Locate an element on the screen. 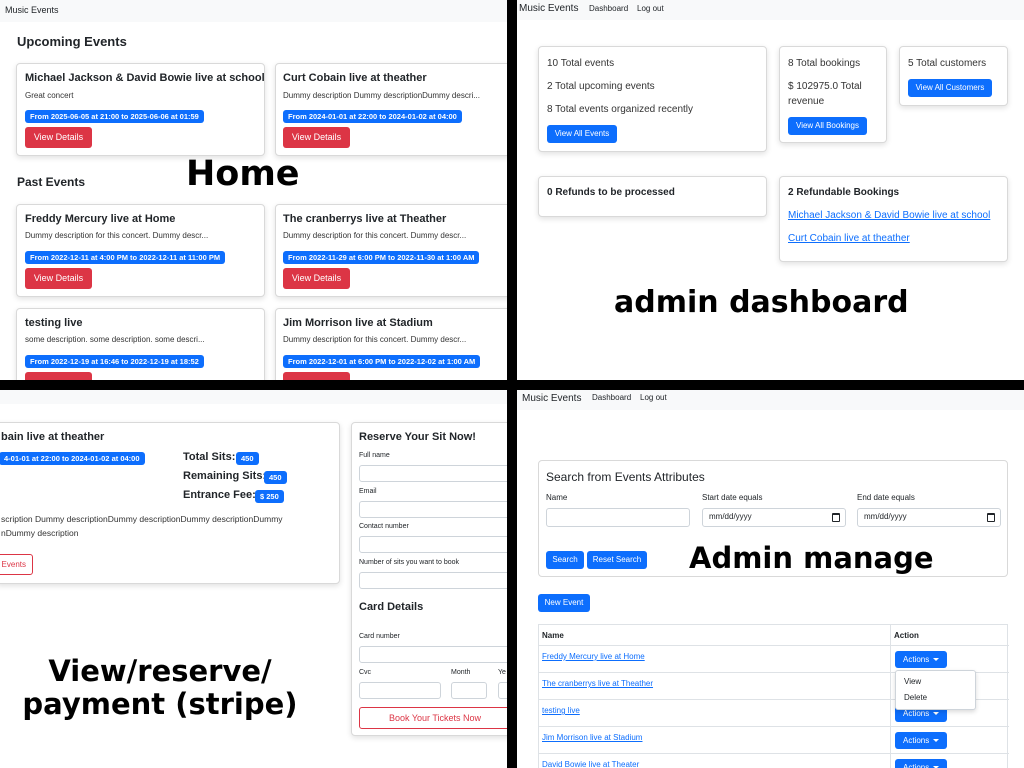  total-customers-stat: 5 Total customers is located at coordinates (947, 63).